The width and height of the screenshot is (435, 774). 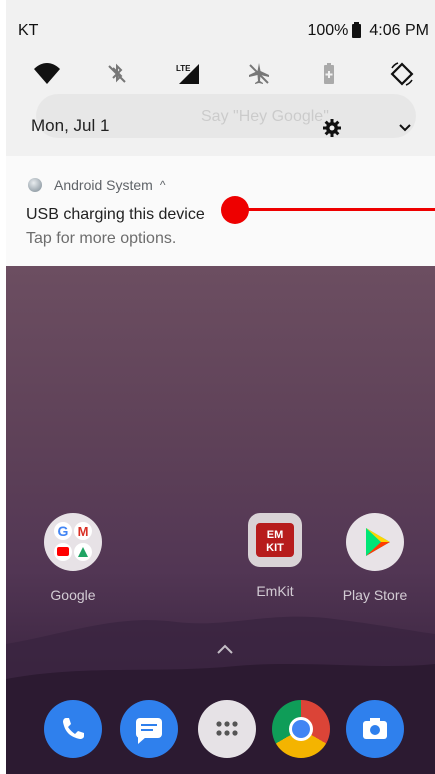 I want to click on lte-signal-icon: LTE, so click(x=187, y=74).